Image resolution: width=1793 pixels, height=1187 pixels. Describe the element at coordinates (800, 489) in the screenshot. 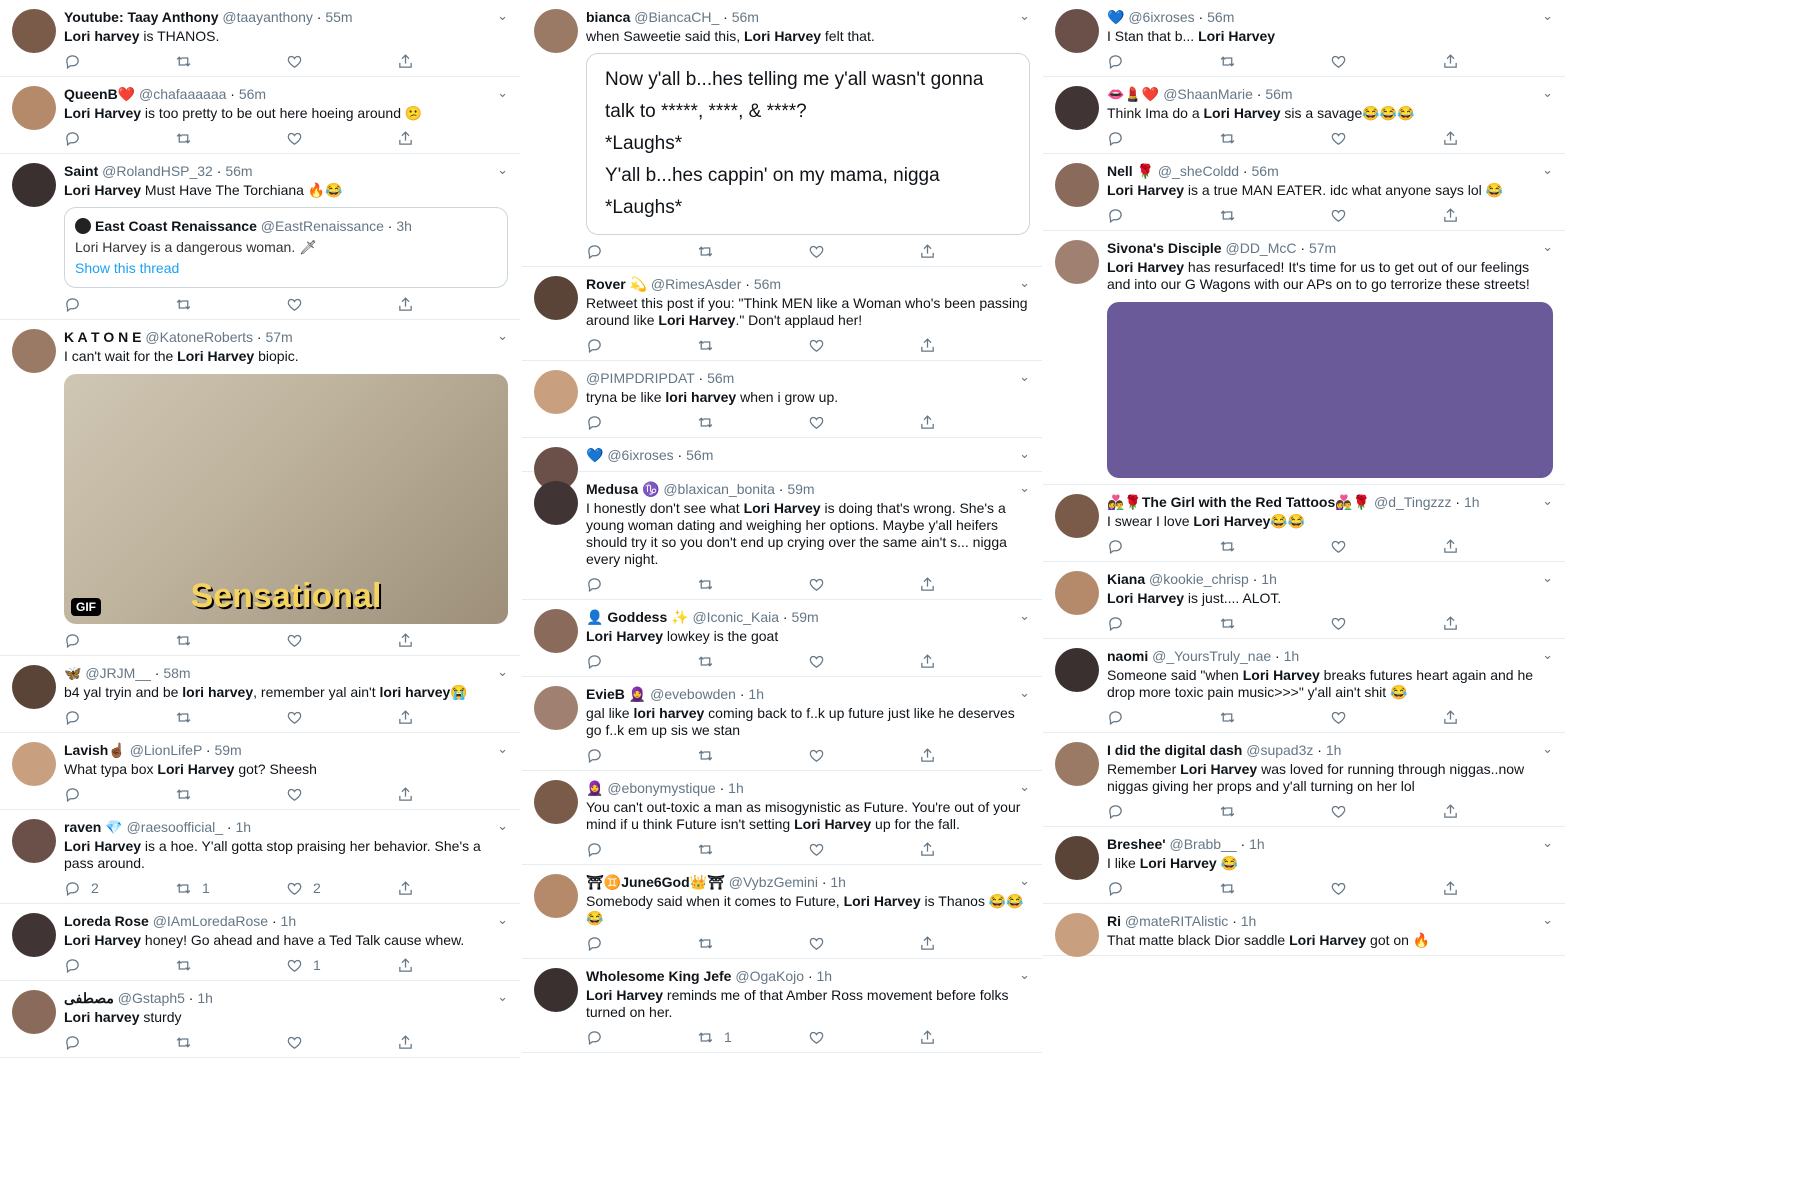

I see `tweet-time: 59m` at that location.